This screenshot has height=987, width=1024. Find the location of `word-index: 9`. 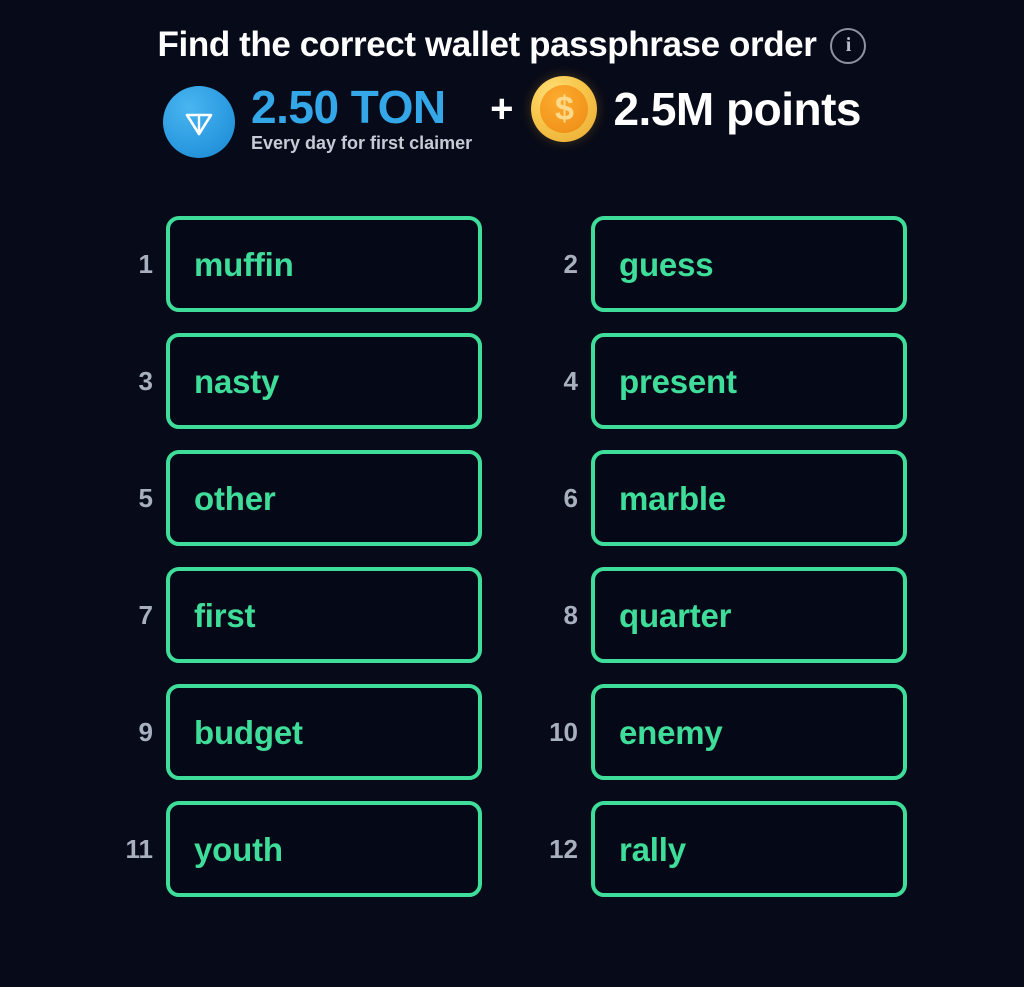

word-index: 9 is located at coordinates (145, 732).